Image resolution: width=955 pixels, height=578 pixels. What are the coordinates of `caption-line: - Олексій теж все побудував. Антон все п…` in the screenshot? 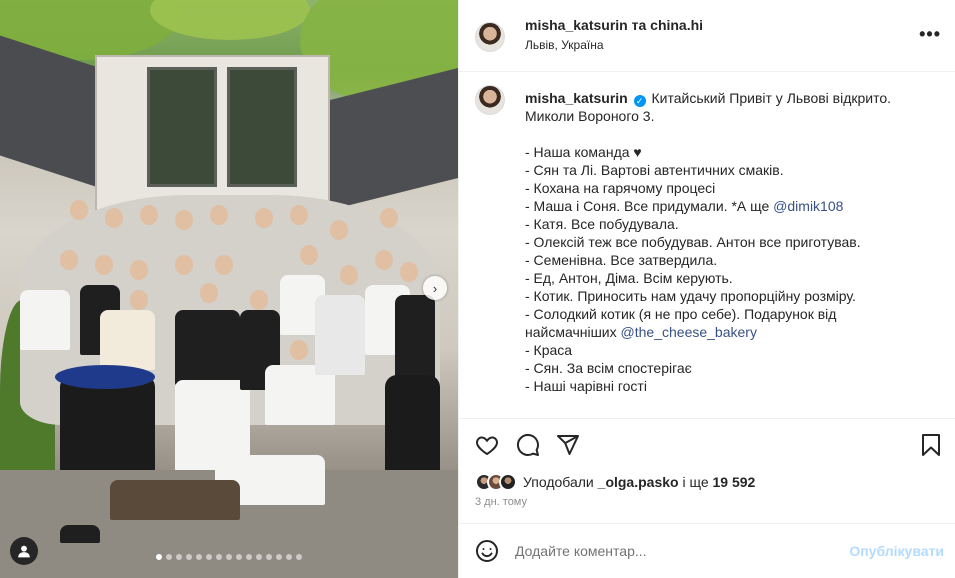 It's located at (693, 242).